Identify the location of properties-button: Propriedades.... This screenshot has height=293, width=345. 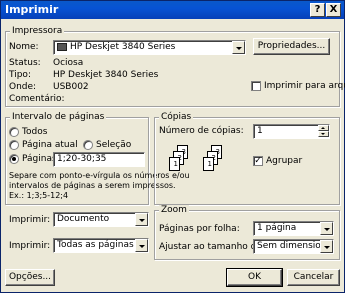
(291, 46).